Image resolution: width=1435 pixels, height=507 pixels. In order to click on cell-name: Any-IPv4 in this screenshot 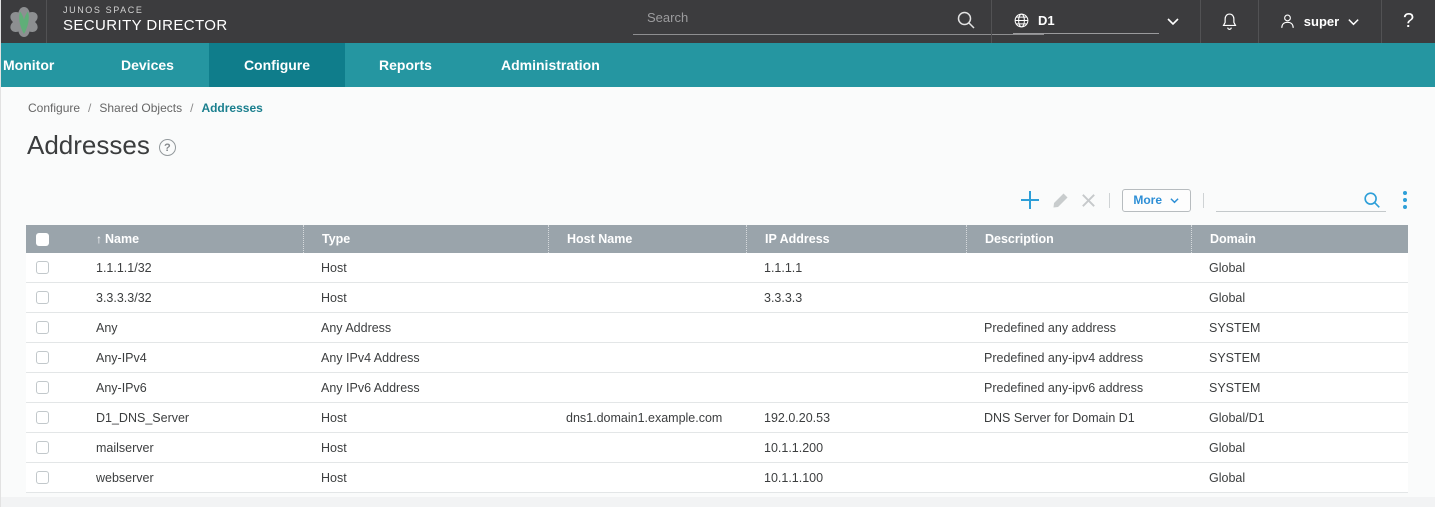, I will do `click(121, 357)`.